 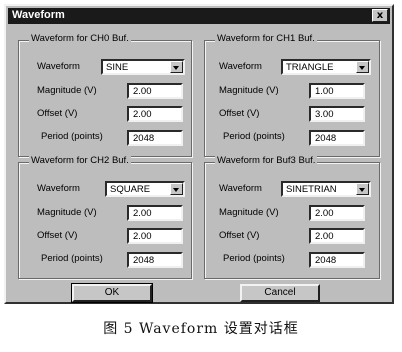 What do you see at coordinates (72, 258) in the screenshot?
I see `period-label-ch2: Period (points)` at bounding box center [72, 258].